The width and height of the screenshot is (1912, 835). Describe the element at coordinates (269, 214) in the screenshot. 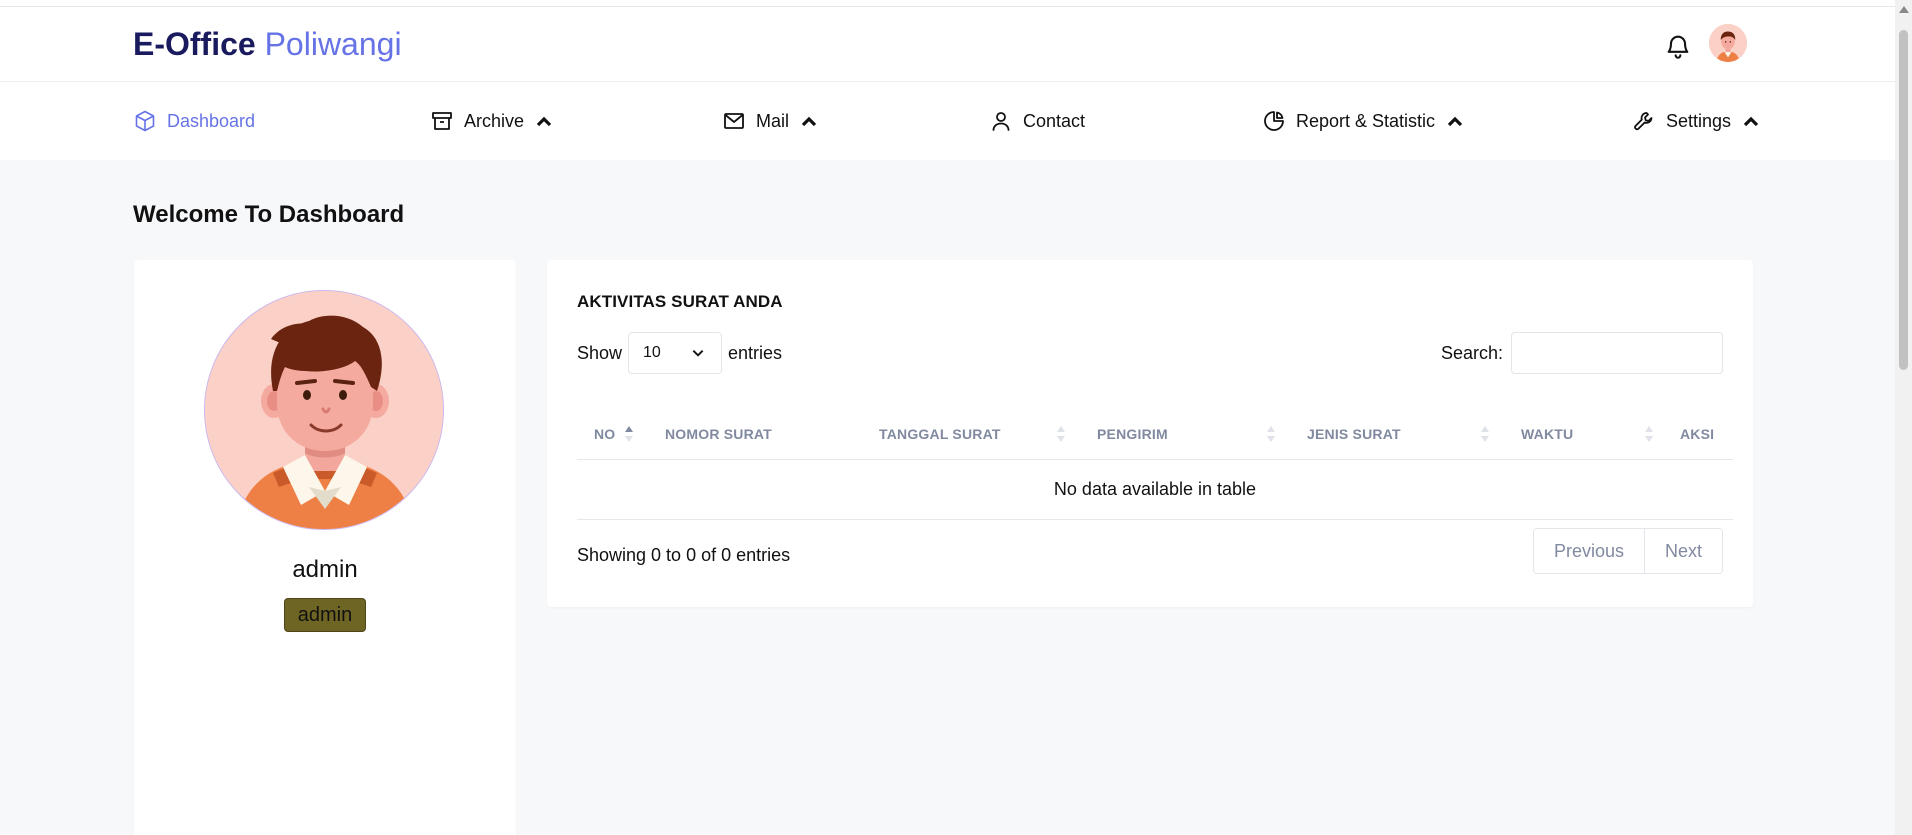

I see `page-title: Welcome To Dashboard` at that location.